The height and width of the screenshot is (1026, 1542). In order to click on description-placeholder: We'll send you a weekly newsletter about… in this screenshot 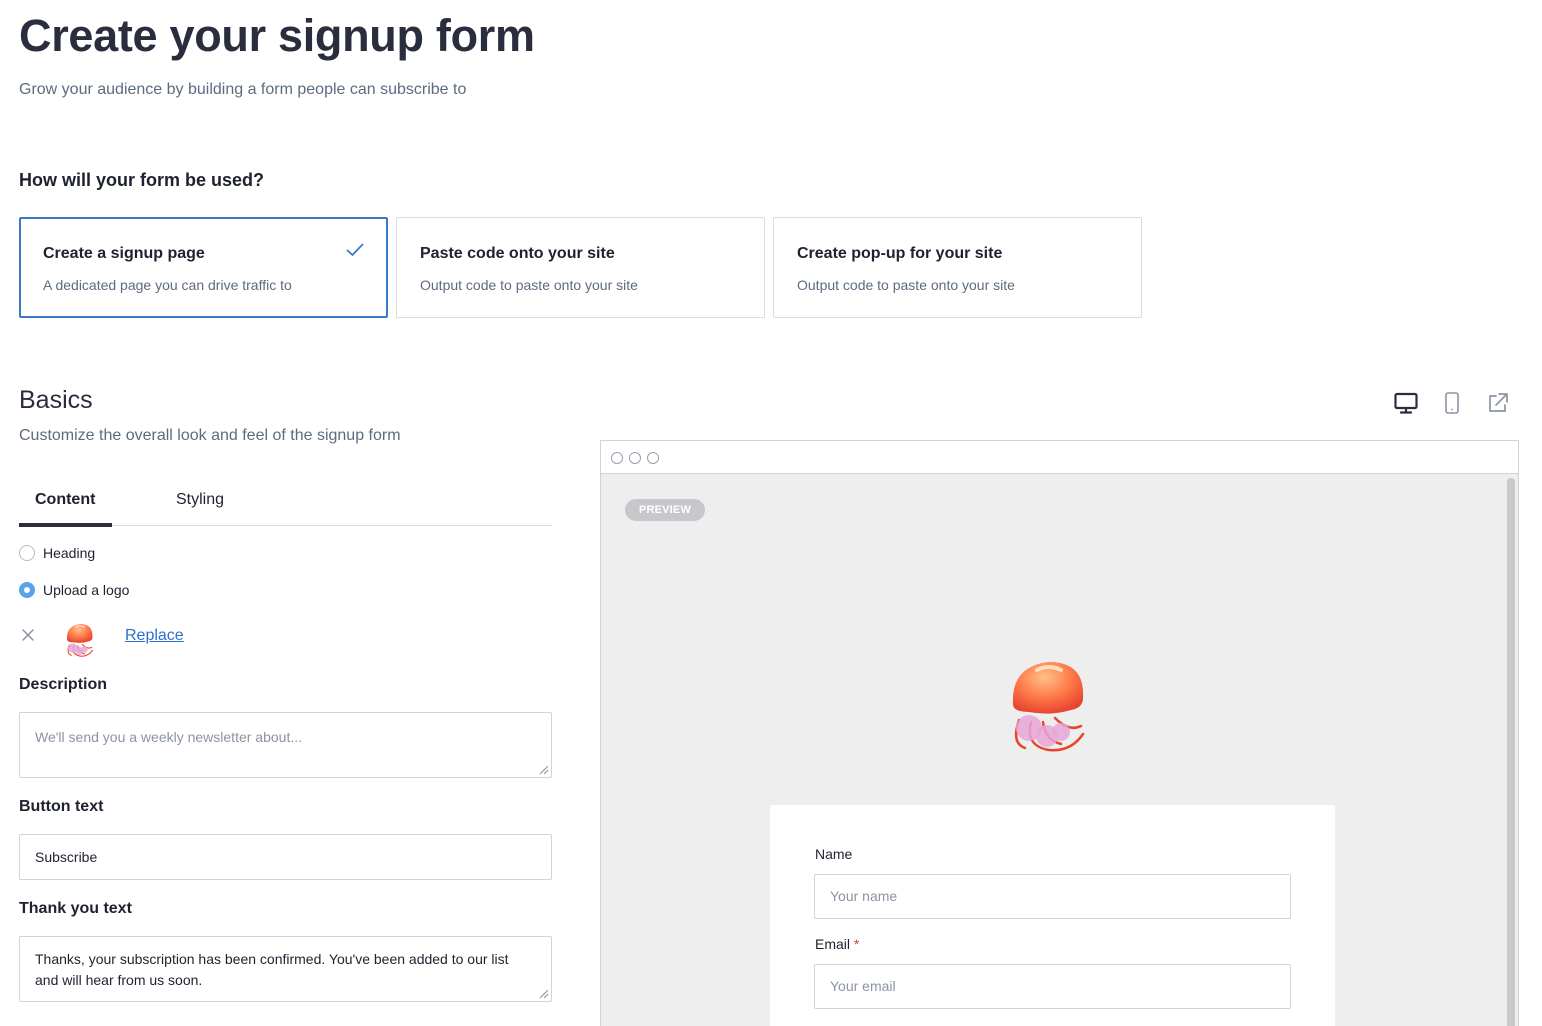, I will do `click(168, 737)`.